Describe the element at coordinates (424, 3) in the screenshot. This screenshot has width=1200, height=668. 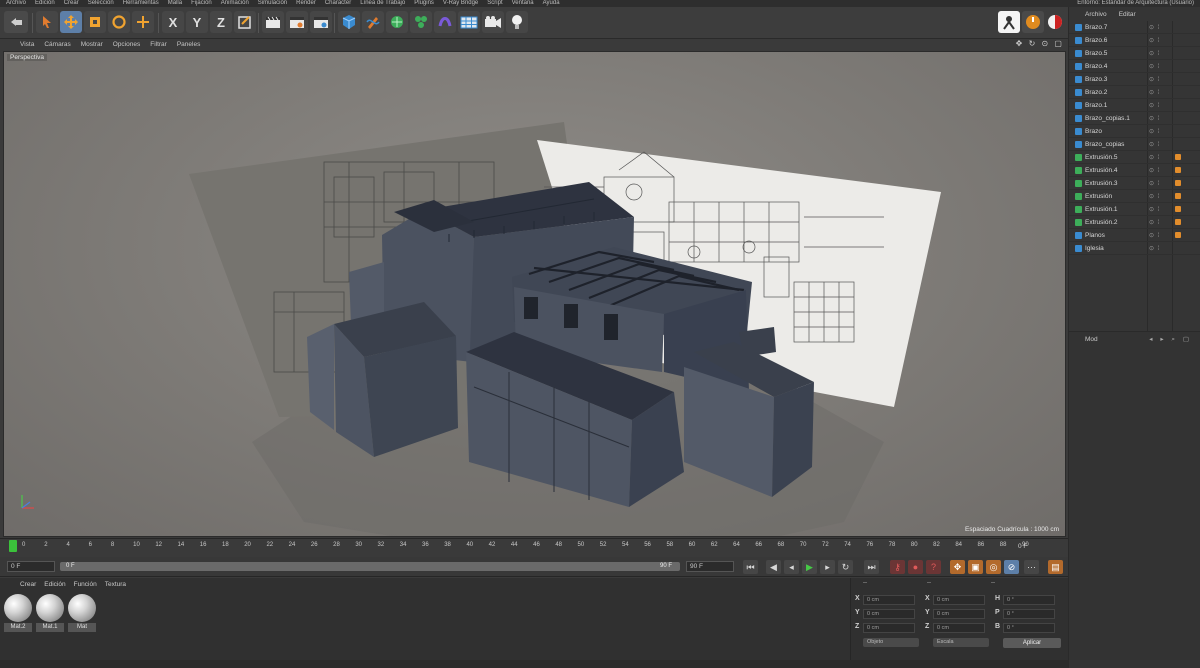
I see `menu-plugins: Plugins` at that location.